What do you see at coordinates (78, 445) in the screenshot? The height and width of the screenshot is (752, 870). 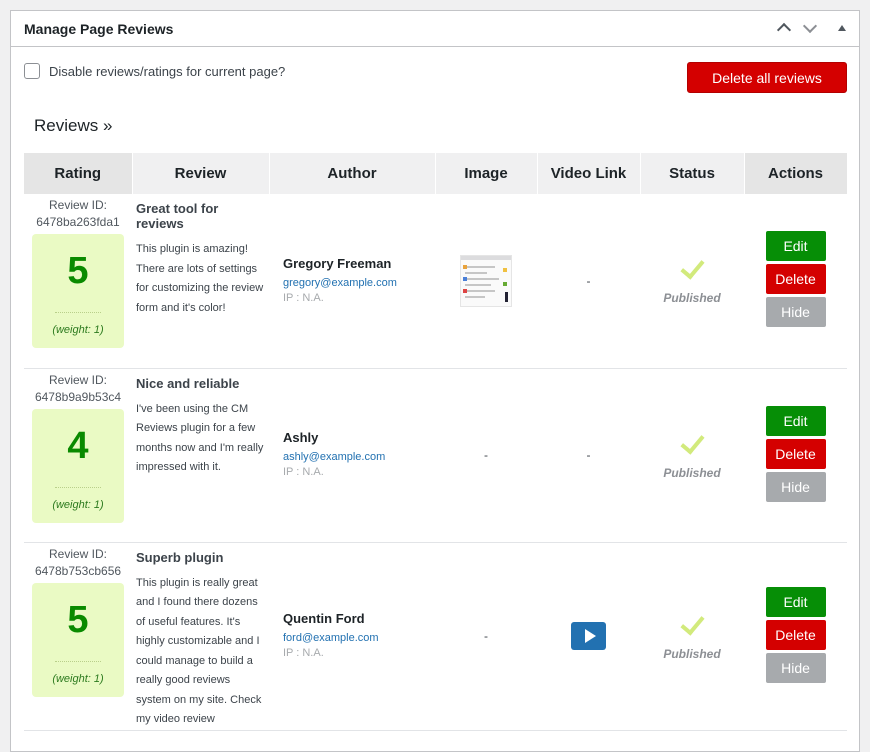 I see `rating-value: 4` at bounding box center [78, 445].